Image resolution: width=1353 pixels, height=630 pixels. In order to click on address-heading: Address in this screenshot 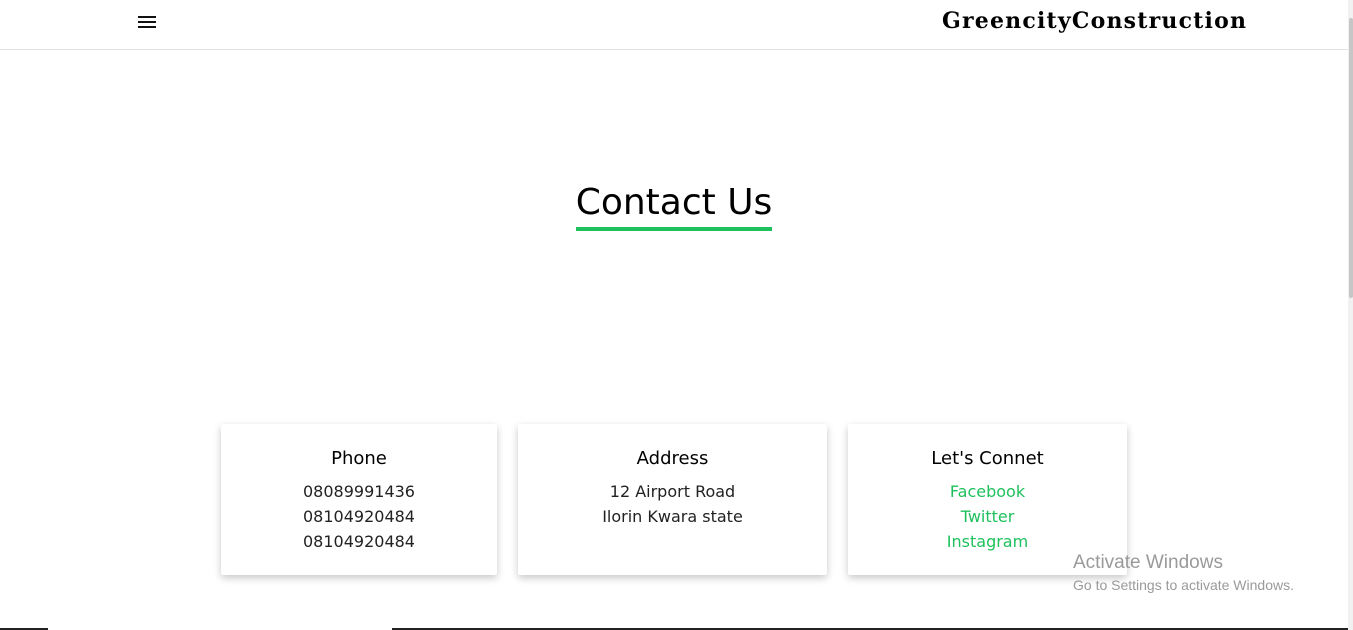, I will do `click(672, 458)`.